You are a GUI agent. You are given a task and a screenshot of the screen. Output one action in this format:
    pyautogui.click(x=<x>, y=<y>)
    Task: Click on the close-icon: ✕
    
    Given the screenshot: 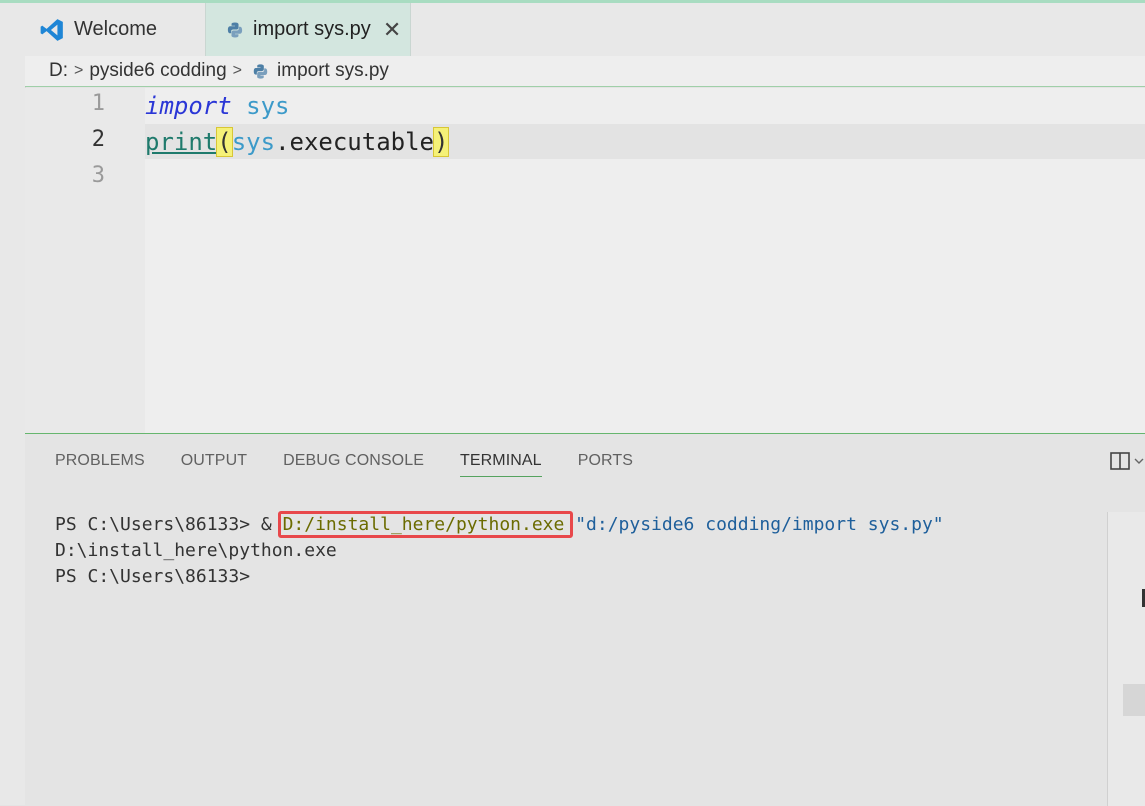 What is the action you would take?
    pyautogui.click(x=392, y=30)
    